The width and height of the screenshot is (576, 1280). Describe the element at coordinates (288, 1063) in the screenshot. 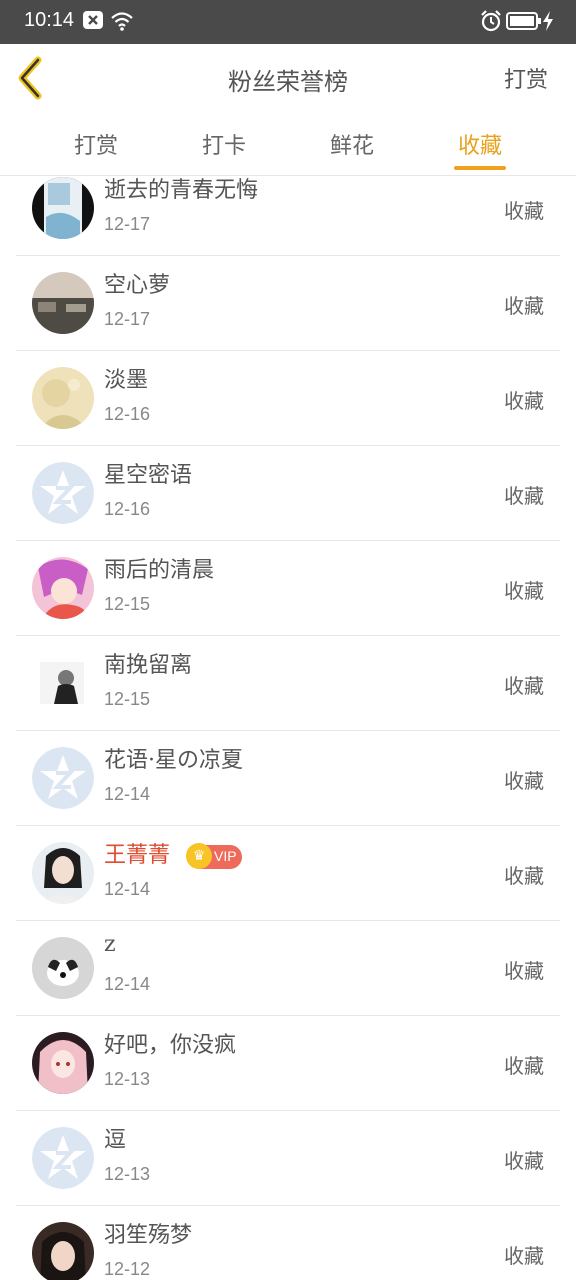

I see `list-item: 好吧，你没疯 12-13 收藏` at that location.